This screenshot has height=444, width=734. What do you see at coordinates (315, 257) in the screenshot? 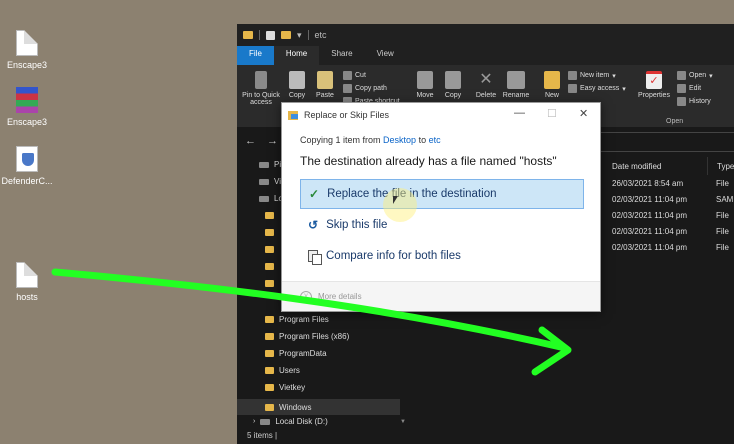
I see `compare-files-icon` at bounding box center [315, 257].